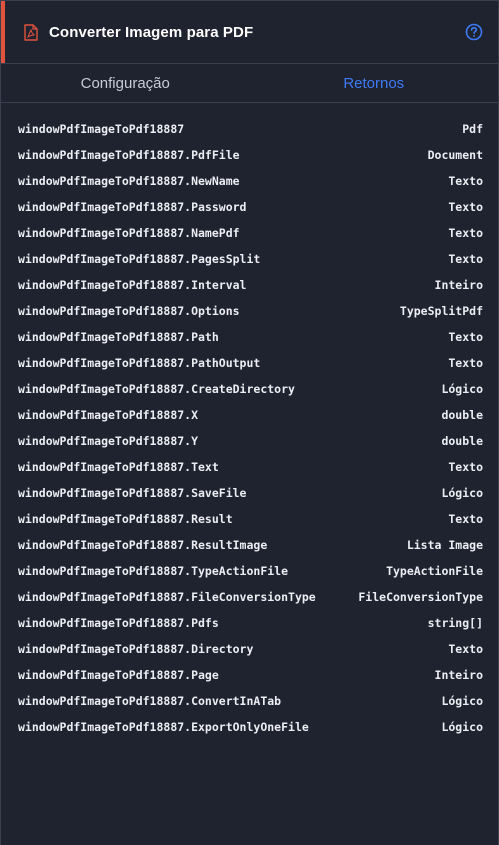 Image resolution: width=499 pixels, height=845 pixels. What do you see at coordinates (374, 83) in the screenshot?
I see `tab-retornos: Retornos` at bounding box center [374, 83].